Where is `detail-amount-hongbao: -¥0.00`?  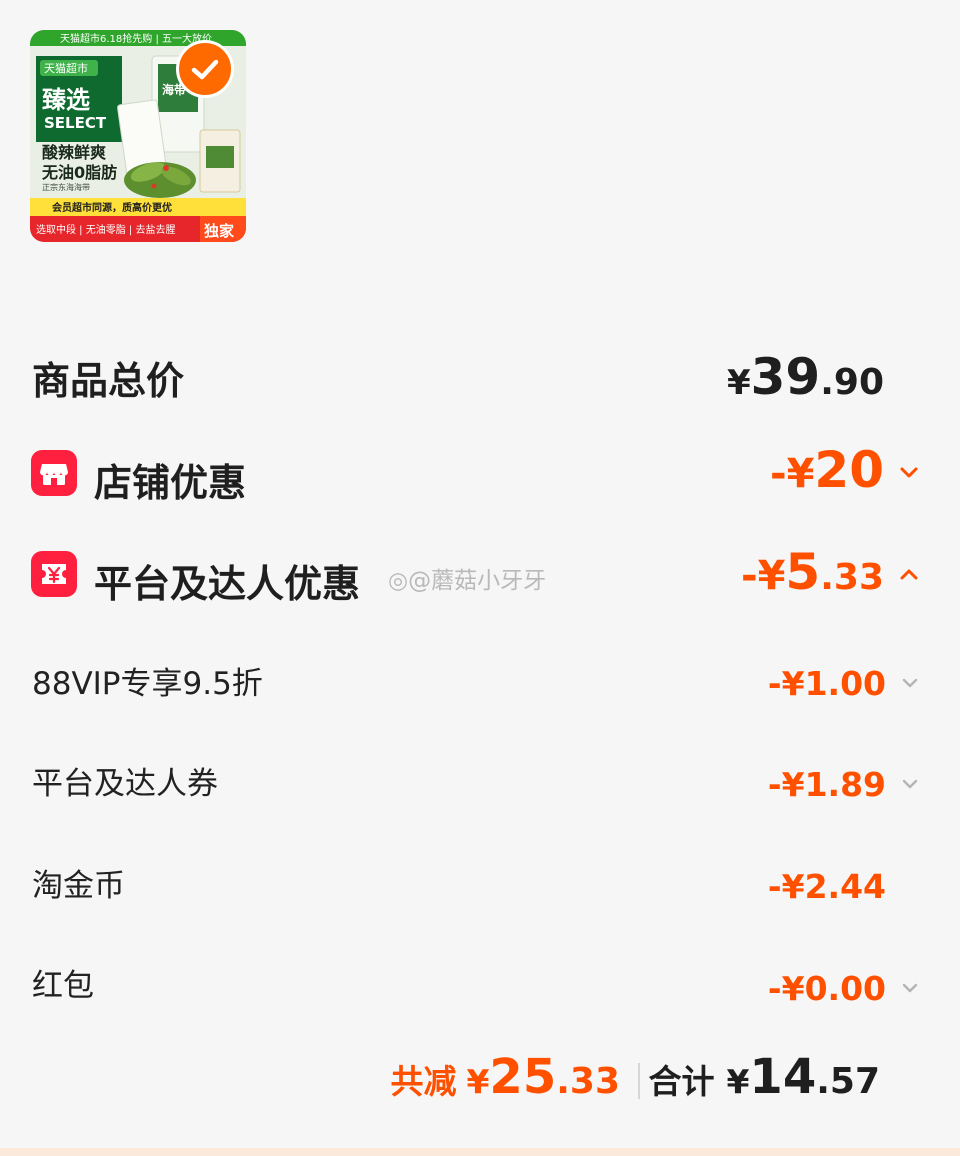 detail-amount-hongbao: -¥0.00 is located at coordinates (827, 988).